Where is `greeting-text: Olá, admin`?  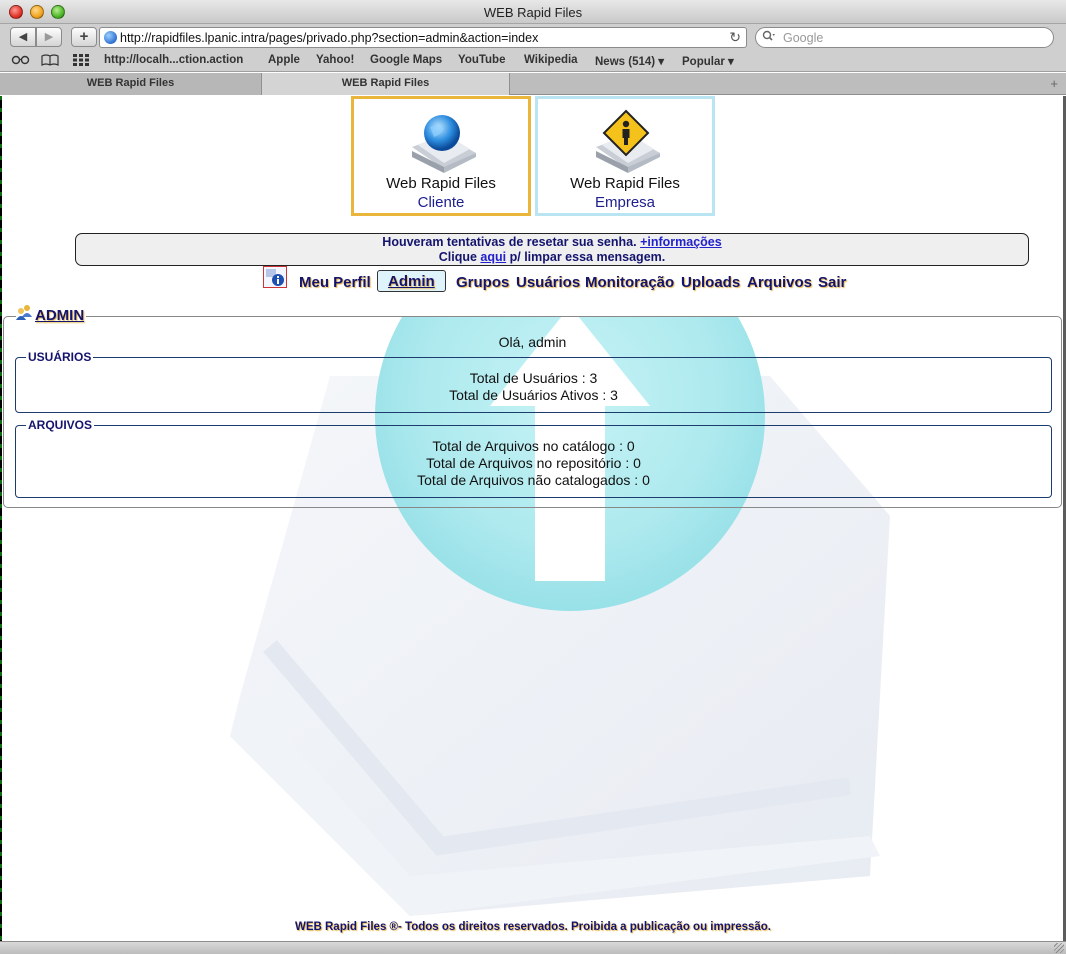 greeting-text: Olá, admin is located at coordinates (532, 342).